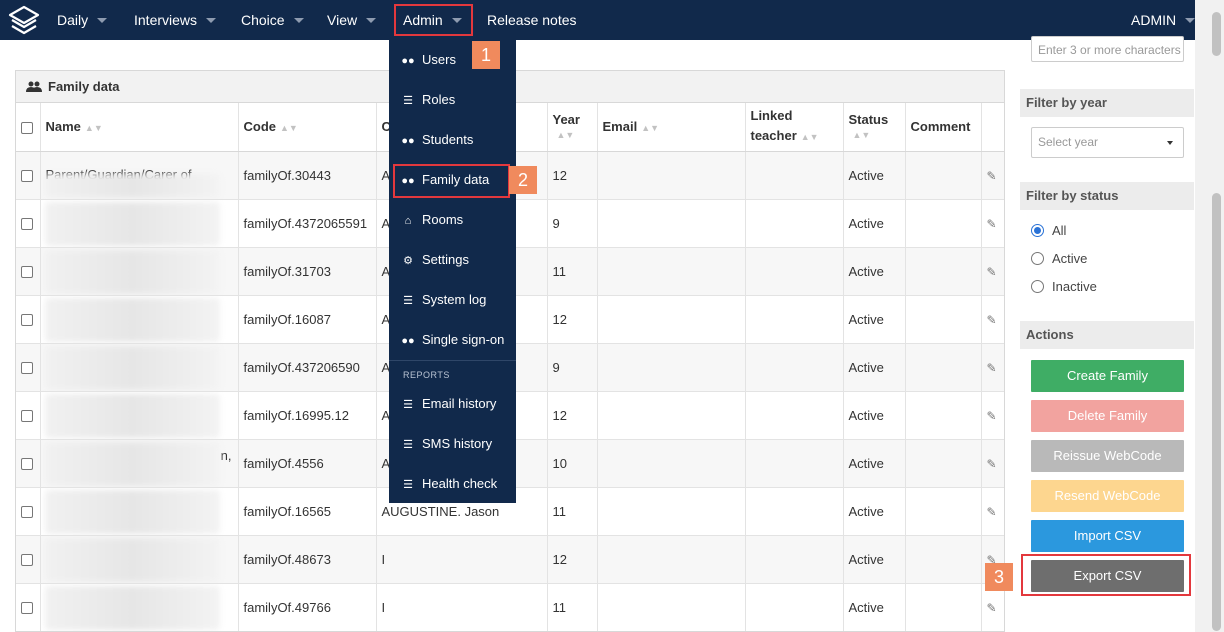 The width and height of the screenshot is (1224, 632). What do you see at coordinates (1216, 34) in the screenshot?
I see `sidebar-scroll-thumb` at bounding box center [1216, 34].